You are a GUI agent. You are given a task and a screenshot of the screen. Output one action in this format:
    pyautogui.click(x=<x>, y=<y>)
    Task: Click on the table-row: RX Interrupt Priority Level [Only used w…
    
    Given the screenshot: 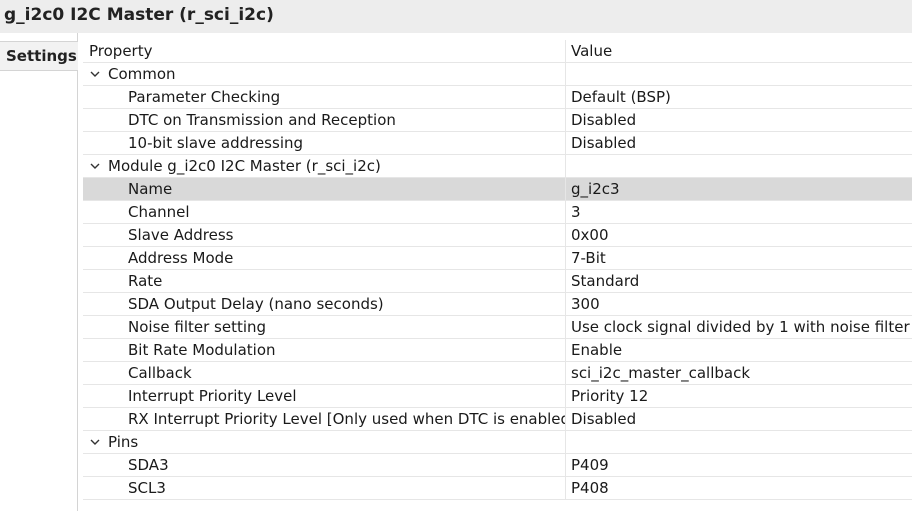 What is the action you would take?
    pyautogui.click(x=497, y=419)
    